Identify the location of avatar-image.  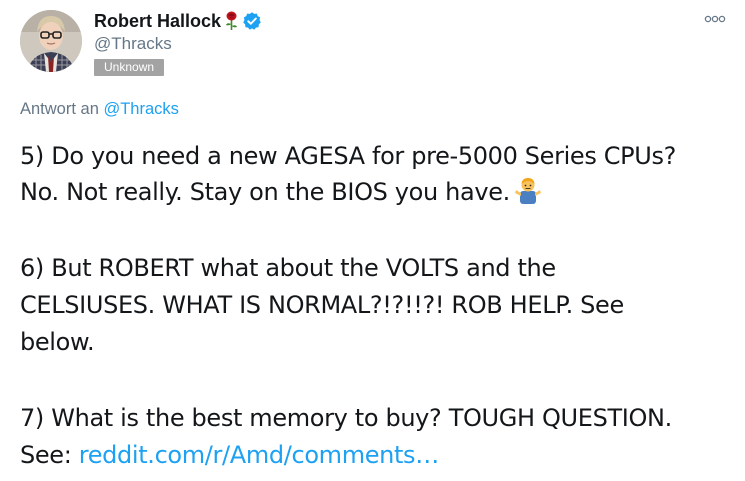
(51, 41).